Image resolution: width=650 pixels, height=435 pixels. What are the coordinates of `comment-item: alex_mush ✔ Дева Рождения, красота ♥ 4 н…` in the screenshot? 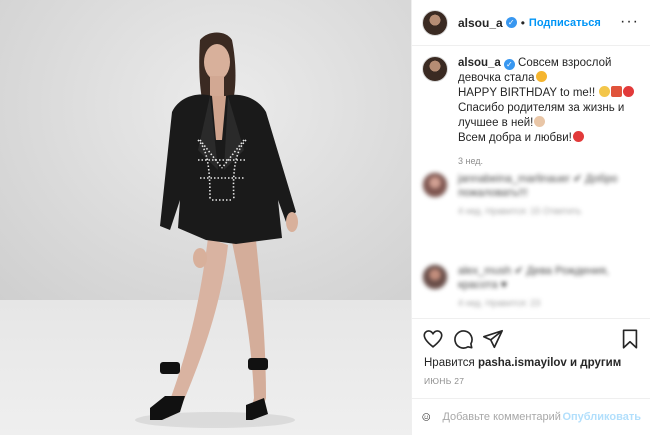 It's located at (532, 286).